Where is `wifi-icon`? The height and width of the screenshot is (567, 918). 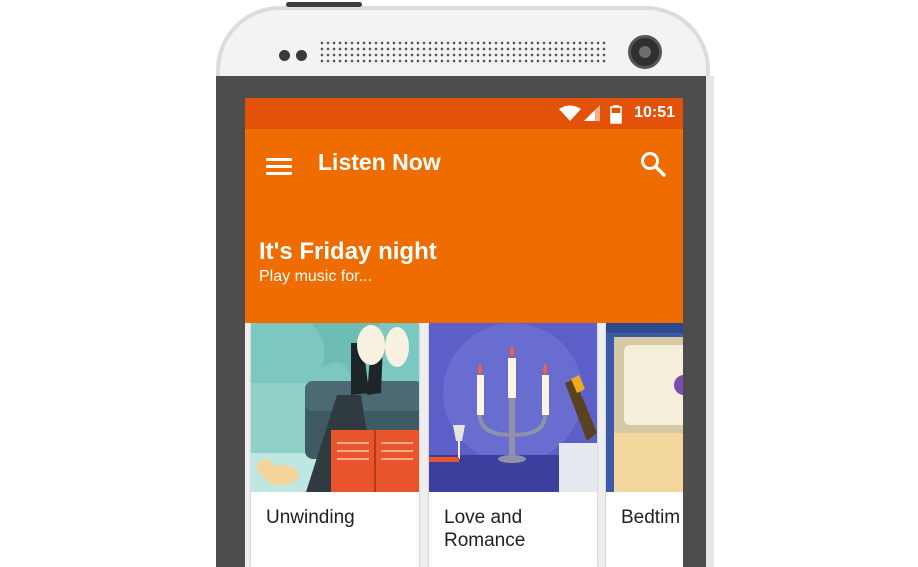 wifi-icon is located at coordinates (570, 113).